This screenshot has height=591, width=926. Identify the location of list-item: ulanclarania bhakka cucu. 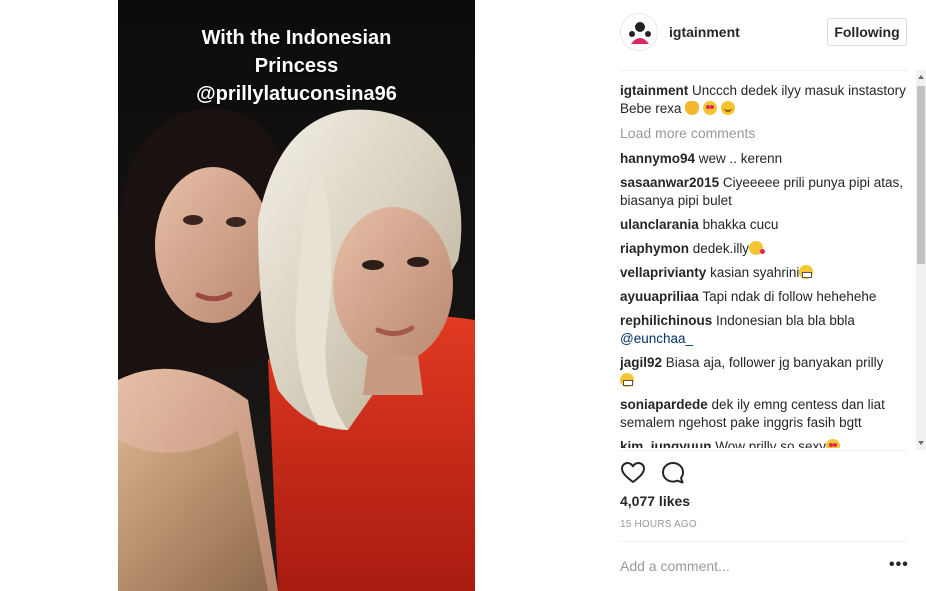
(763, 225).